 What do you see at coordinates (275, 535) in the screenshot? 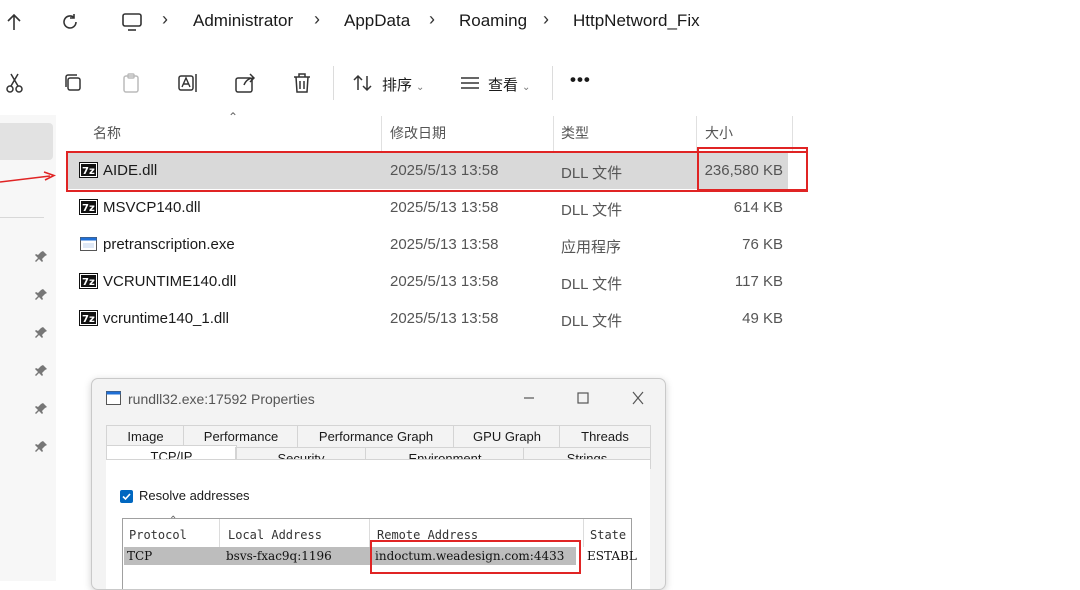
I see `column-header-local-address: Local Address` at bounding box center [275, 535].